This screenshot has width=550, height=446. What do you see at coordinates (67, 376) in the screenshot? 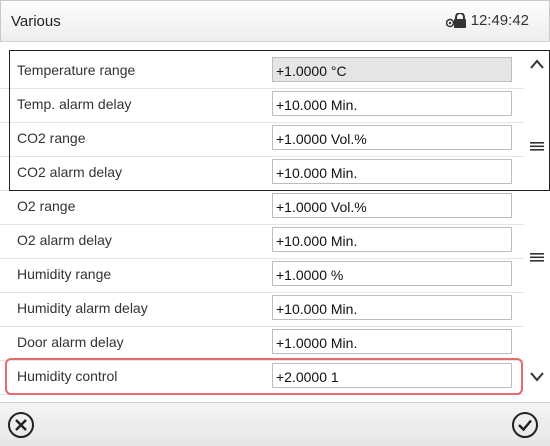
I see `row-label: Humidity control` at bounding box center [67, 376].